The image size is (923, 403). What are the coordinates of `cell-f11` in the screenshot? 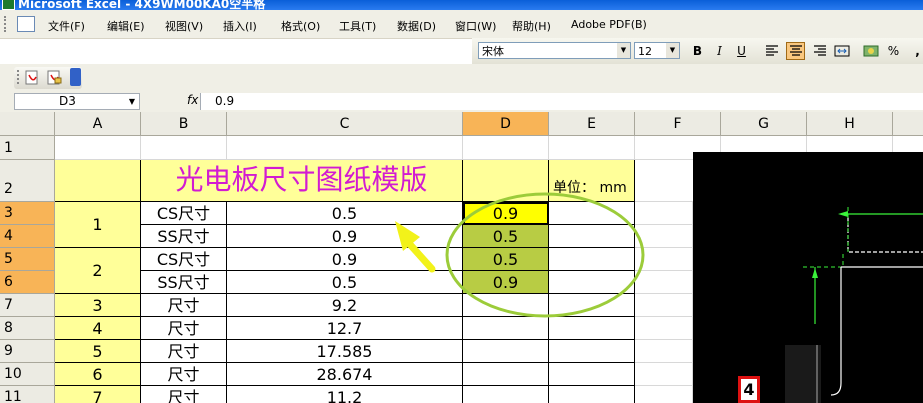 It's located at (664, 394).